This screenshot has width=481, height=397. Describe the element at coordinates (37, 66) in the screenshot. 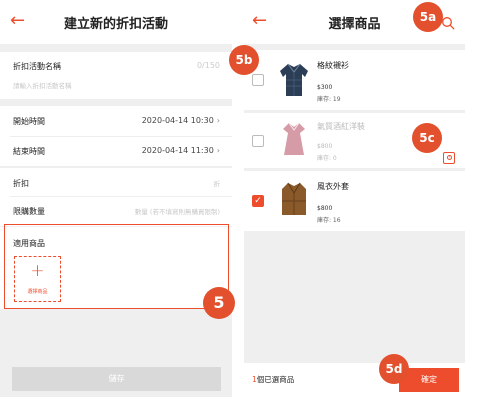

I see `discount-name-label: 折扣活動名稱` at that location.